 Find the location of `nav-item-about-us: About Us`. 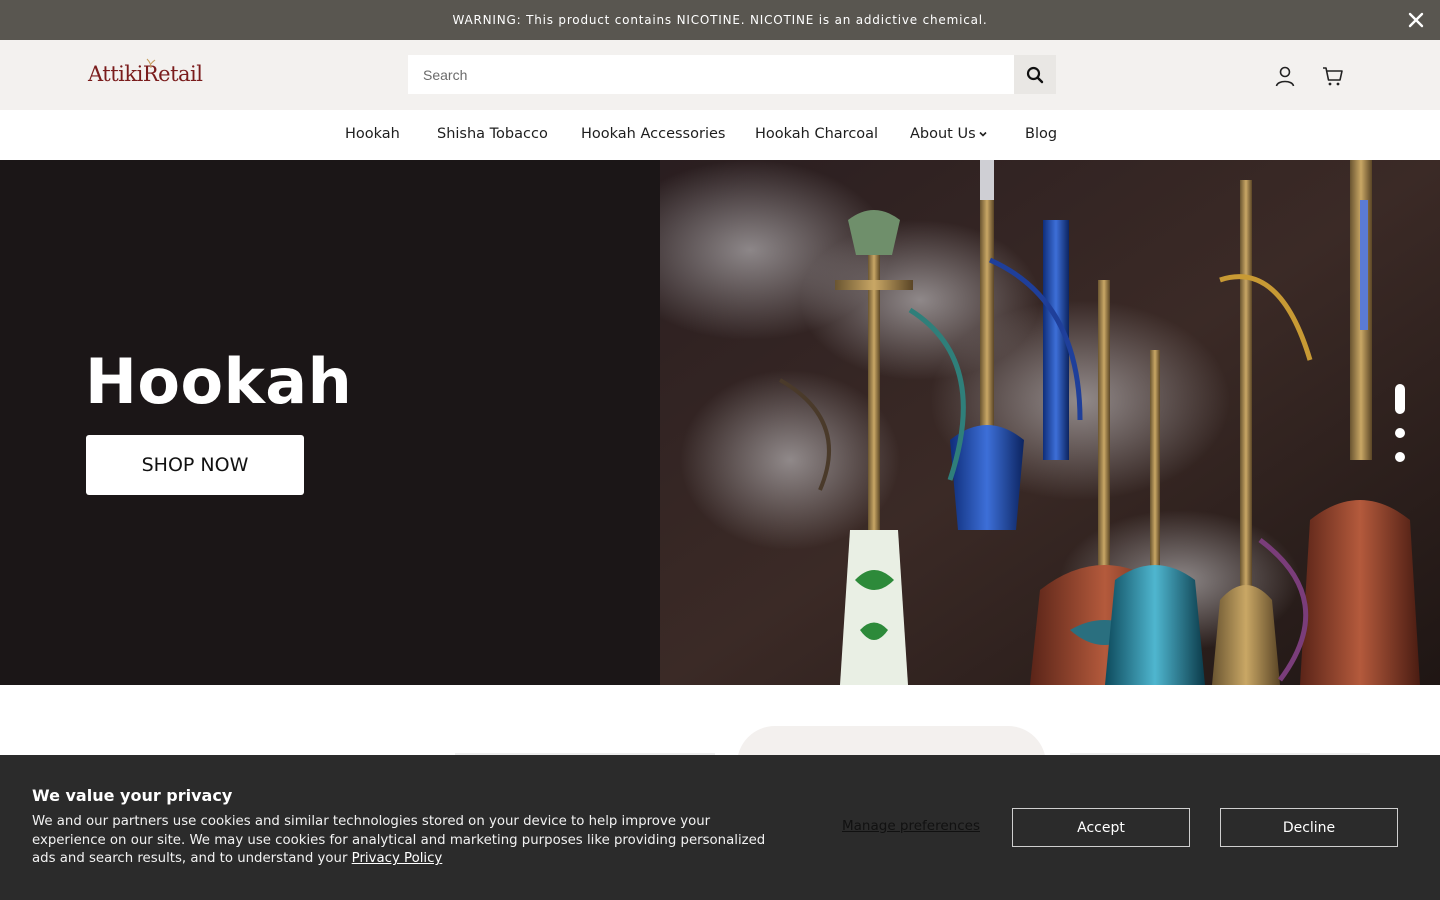

nav-item-about-us: About Us is located at coordinates (949, 134).